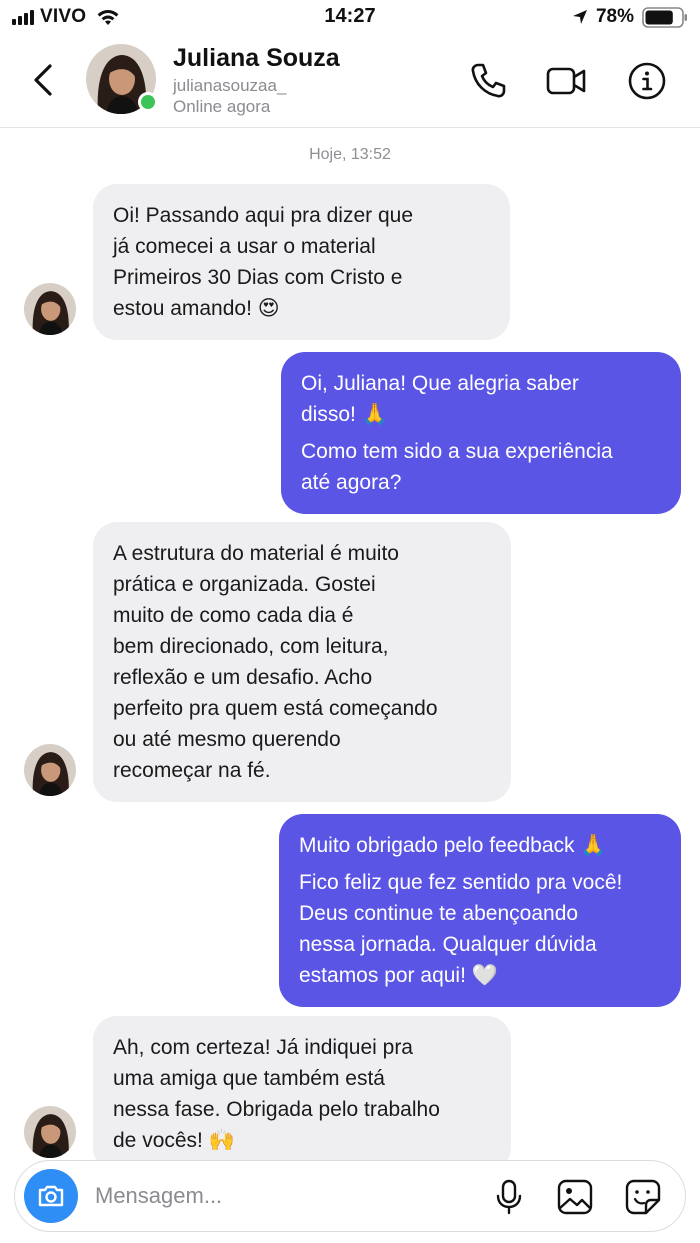 This screenshot has width=700, height=1243. Describe the element at coordinates (256, 58) in the screenshot. I see `contact-name: Juliana Souza` at that location.